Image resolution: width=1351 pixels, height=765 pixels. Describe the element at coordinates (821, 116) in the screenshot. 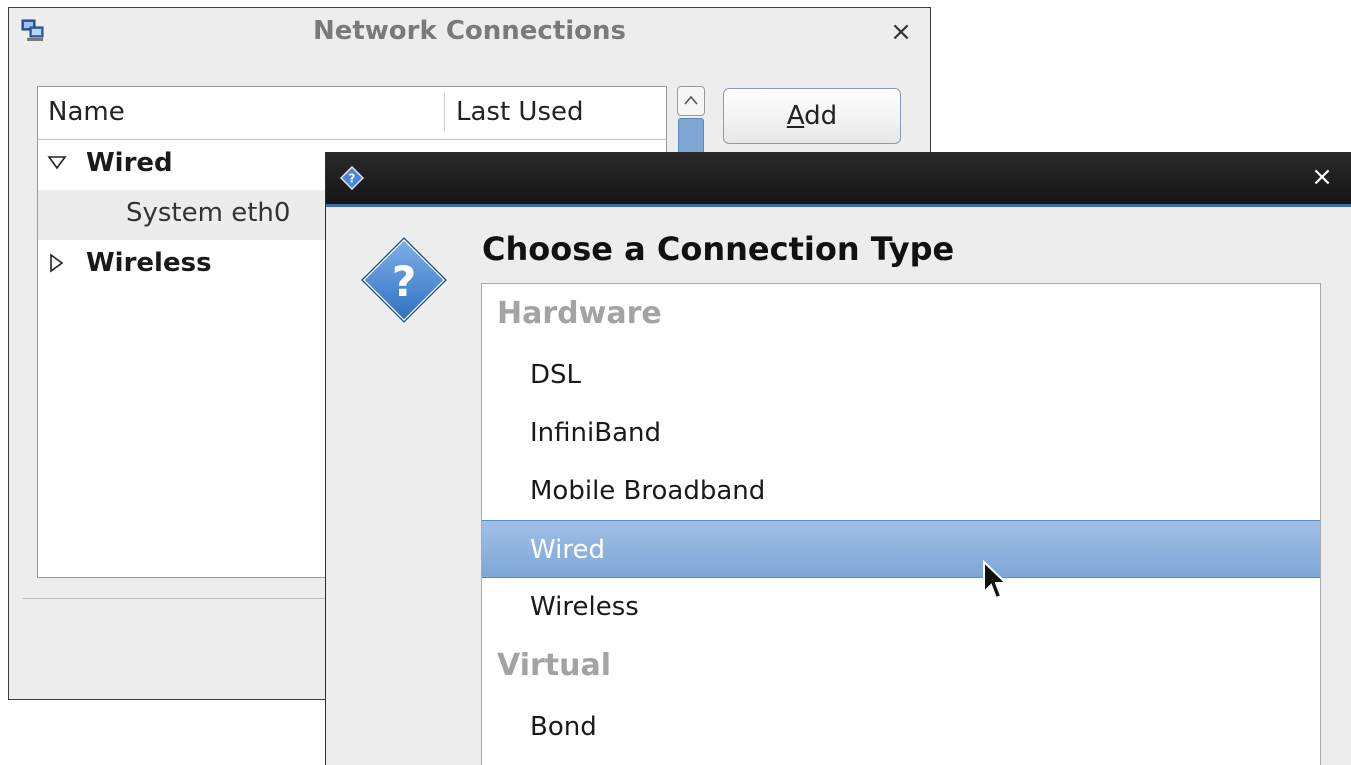

I see `add-button-label: dd` at that location.